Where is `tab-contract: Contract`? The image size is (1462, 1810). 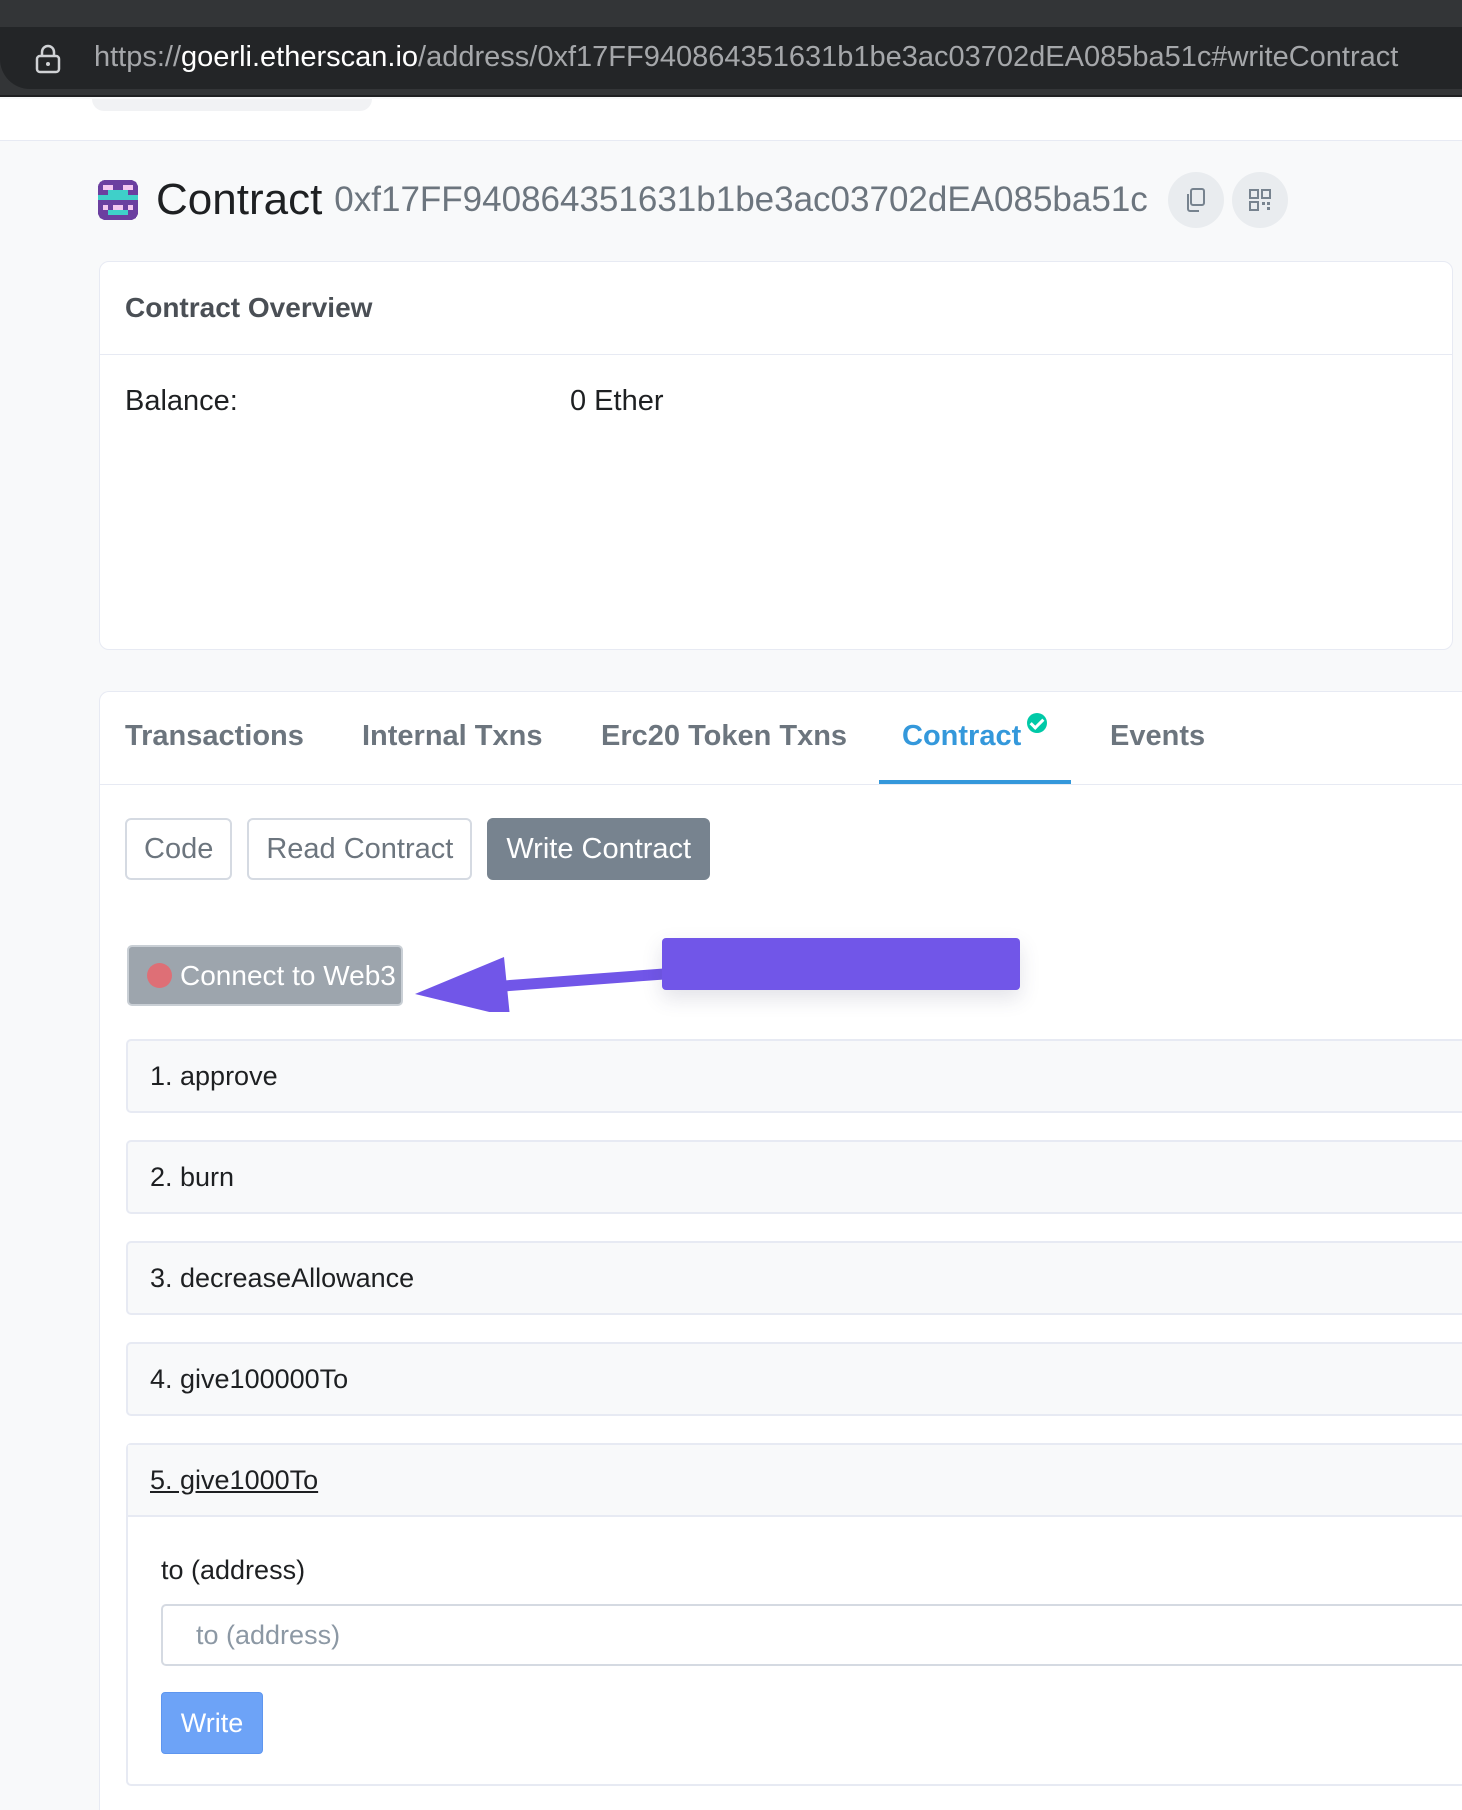
tab-contract: Contract is located at coordinates (975, 733).